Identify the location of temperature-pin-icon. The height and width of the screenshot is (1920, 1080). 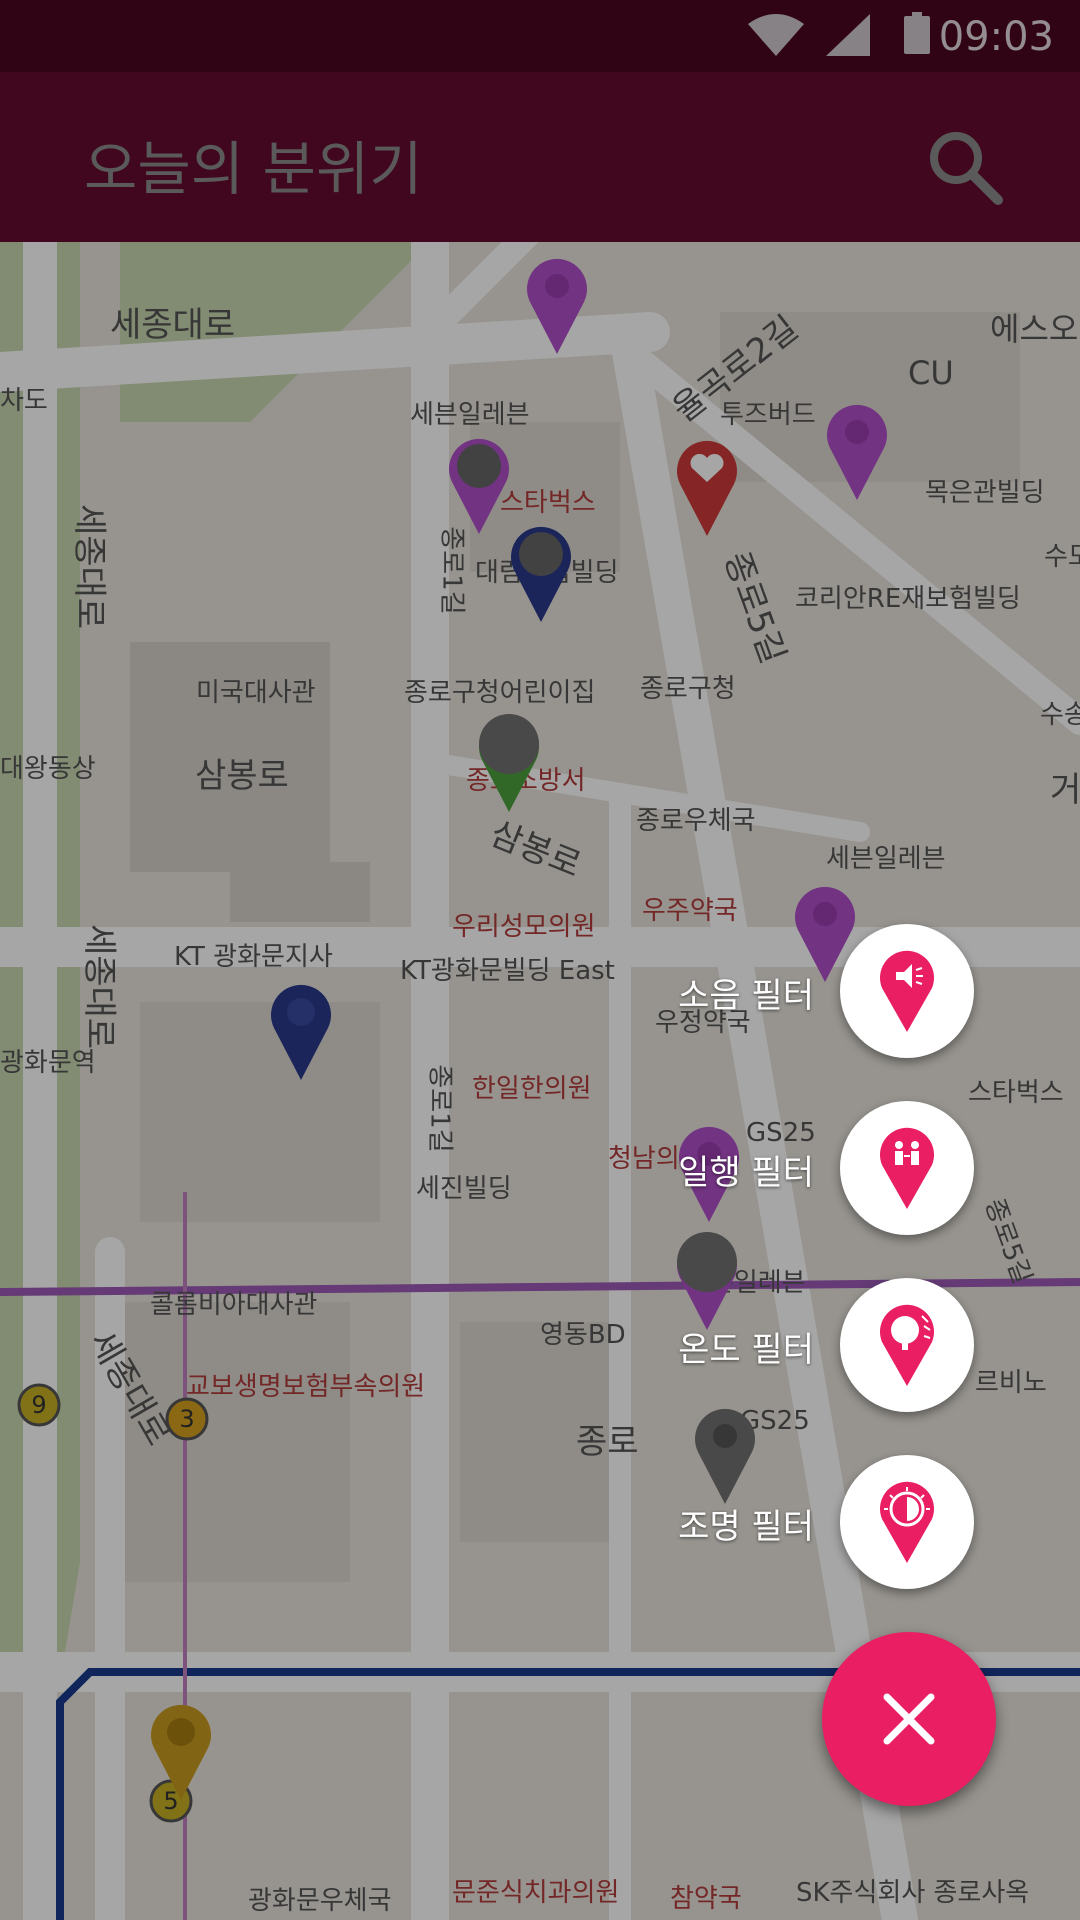
(907, 1345).